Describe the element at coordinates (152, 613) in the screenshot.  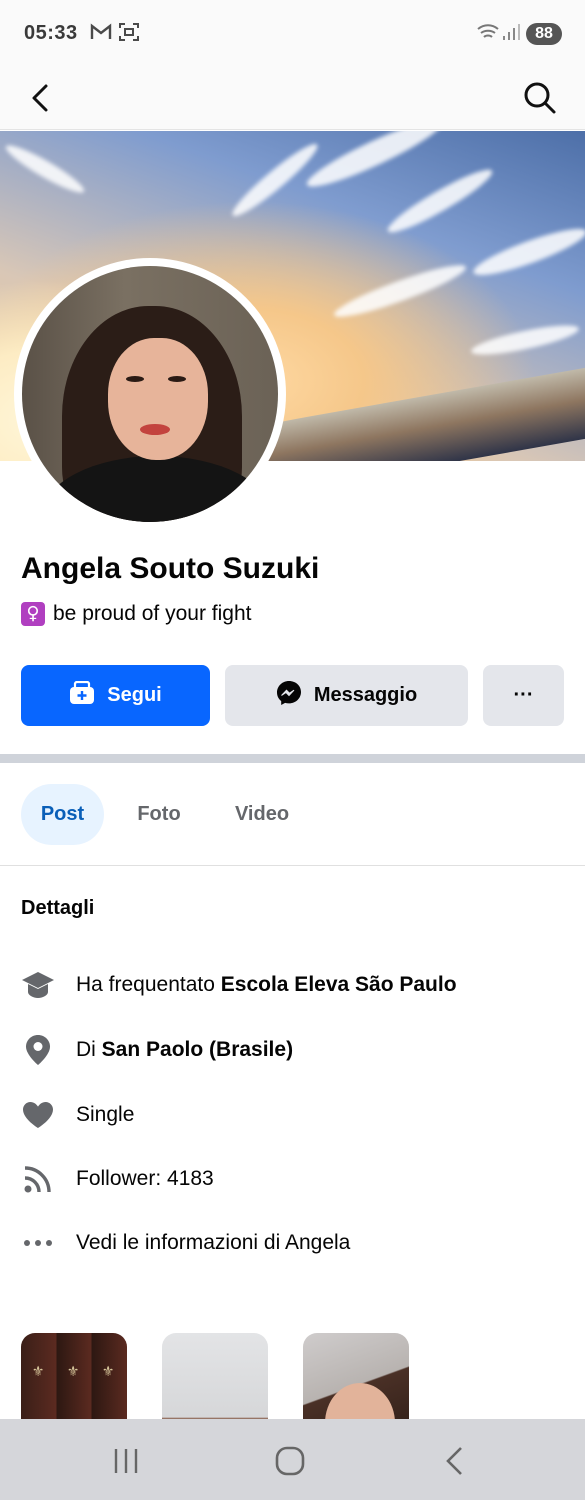
I see `bio-text: be proud of your fight` at that location.